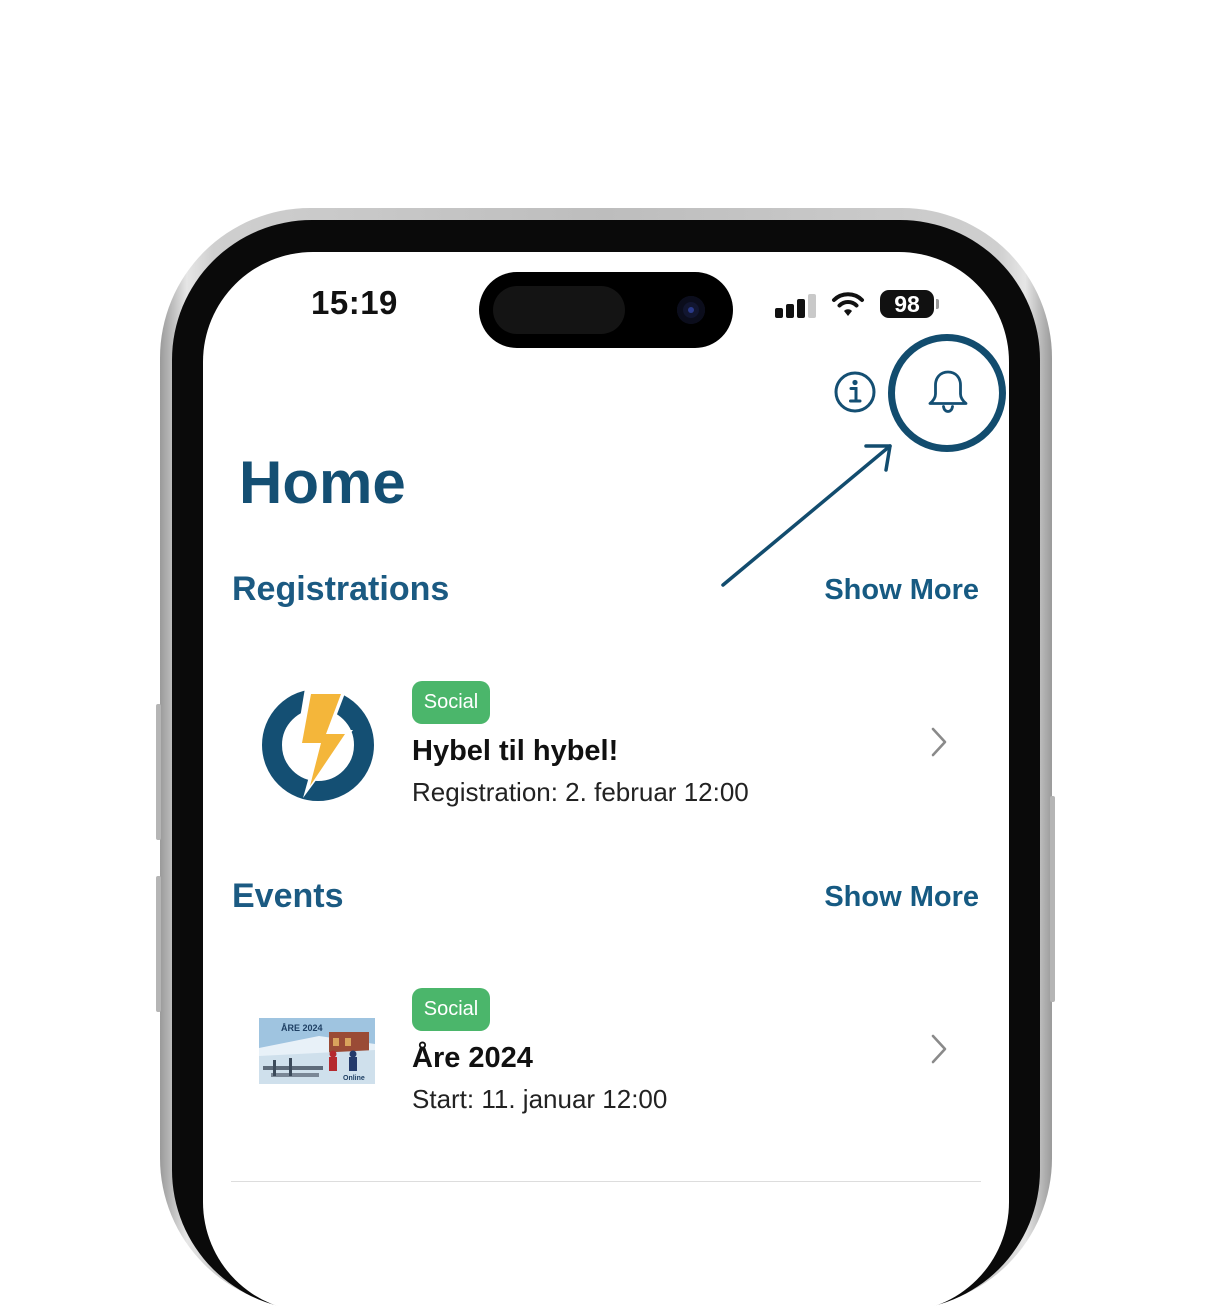  Describe the element at coordinates (1052, 899) in the screenshot. I see `phone-power-button` at that location.